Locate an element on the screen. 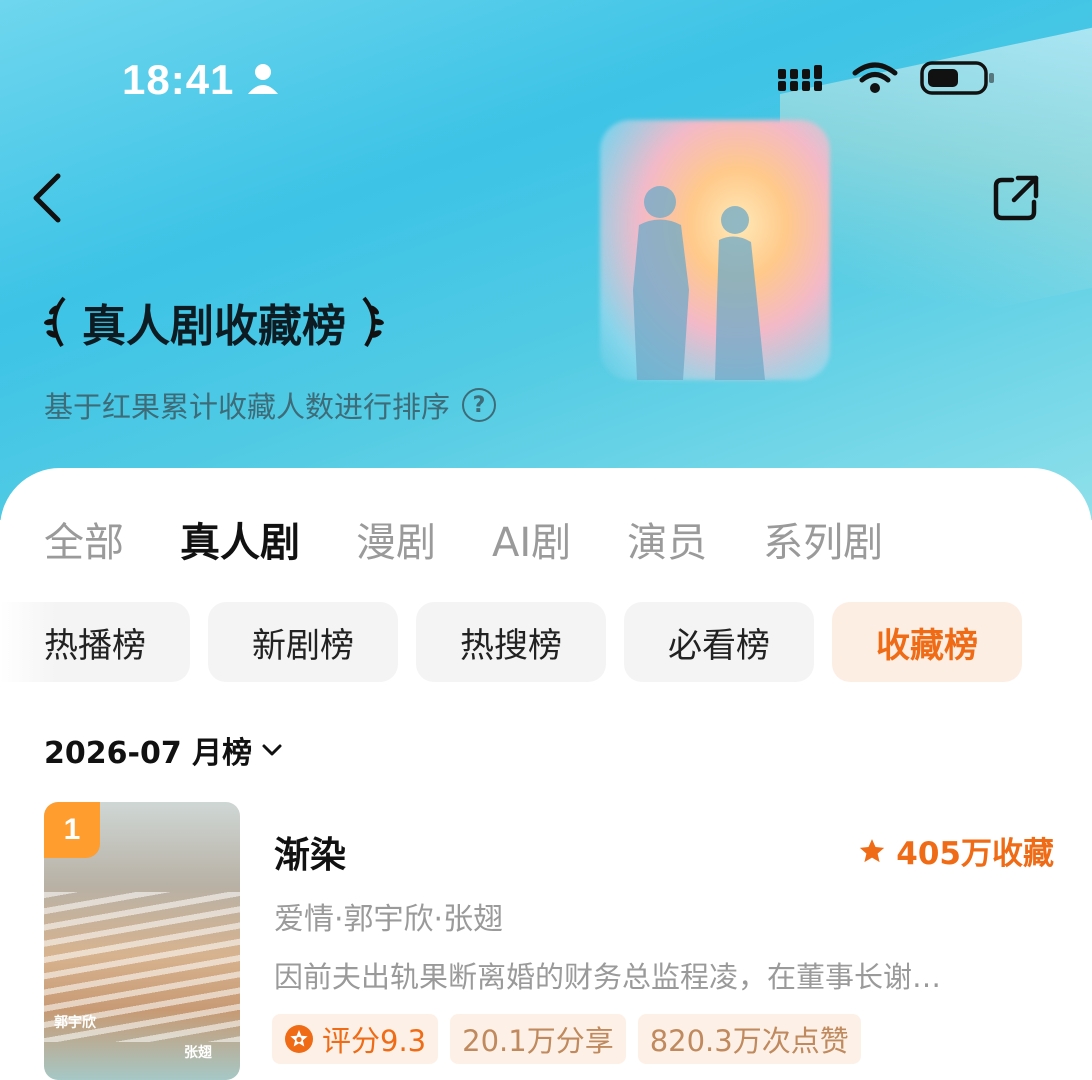 This screenshot has width=1092, height=1080. poster-name-right: 张翅 is located at coordinates (198, 1053).